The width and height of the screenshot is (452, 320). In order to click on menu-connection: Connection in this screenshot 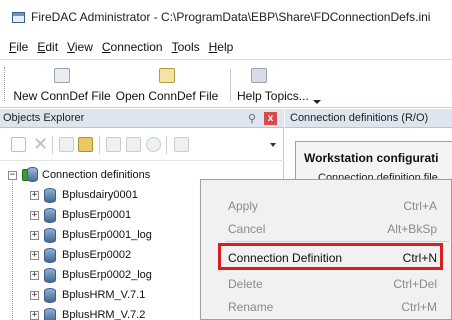, I will do `click(132, 47)`.